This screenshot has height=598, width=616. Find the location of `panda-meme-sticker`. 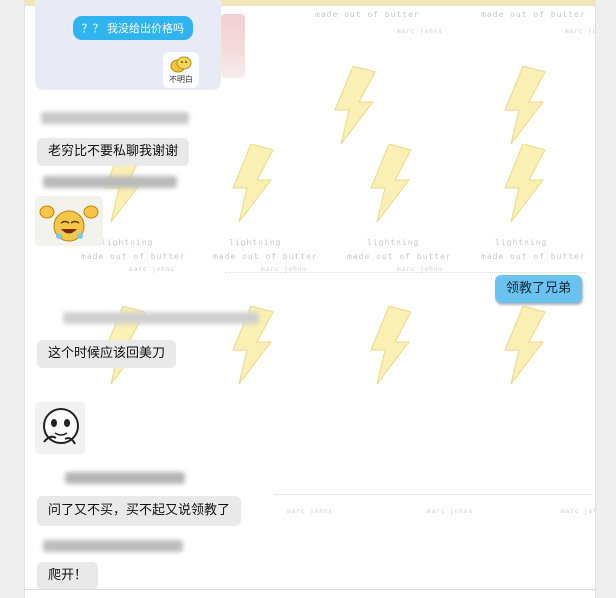

panda-meme-sticker is located at coordinates (60, 428).